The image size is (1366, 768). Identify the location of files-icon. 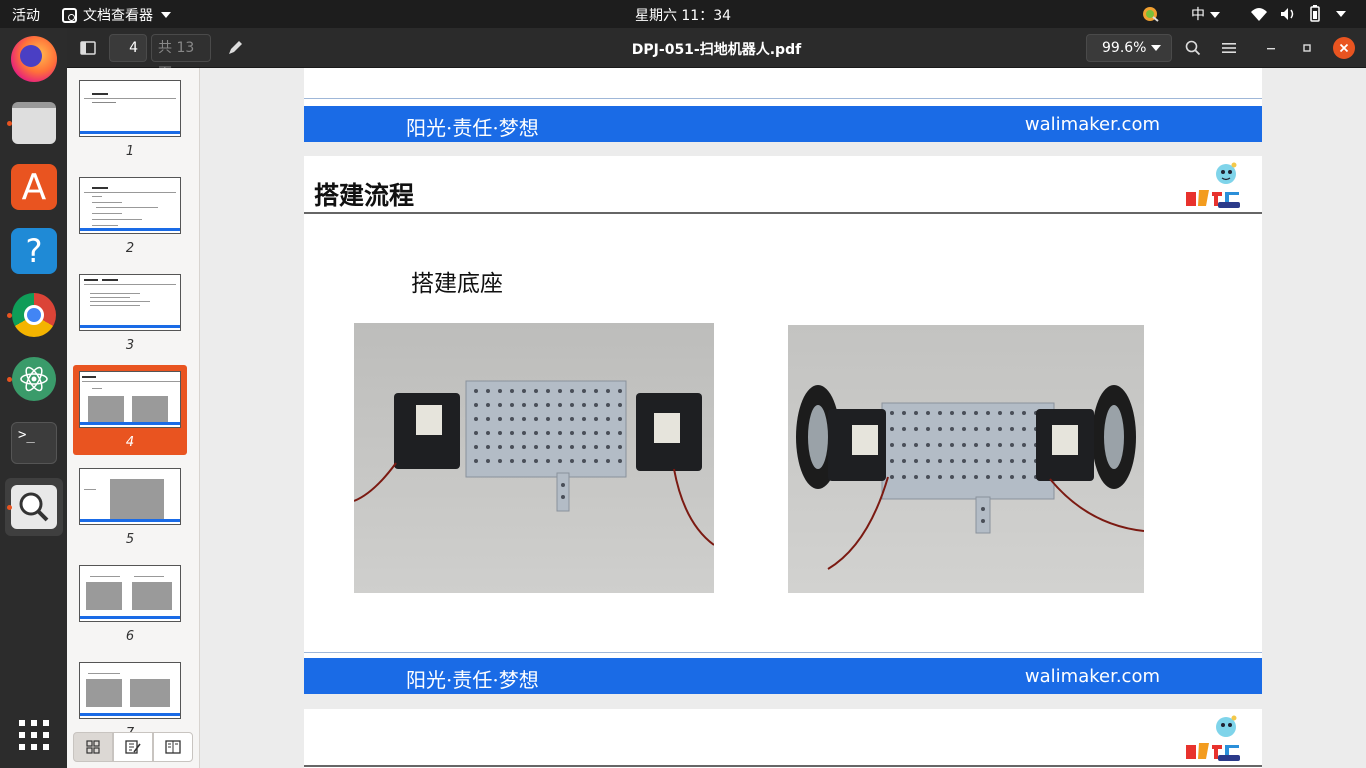
(34, 123).